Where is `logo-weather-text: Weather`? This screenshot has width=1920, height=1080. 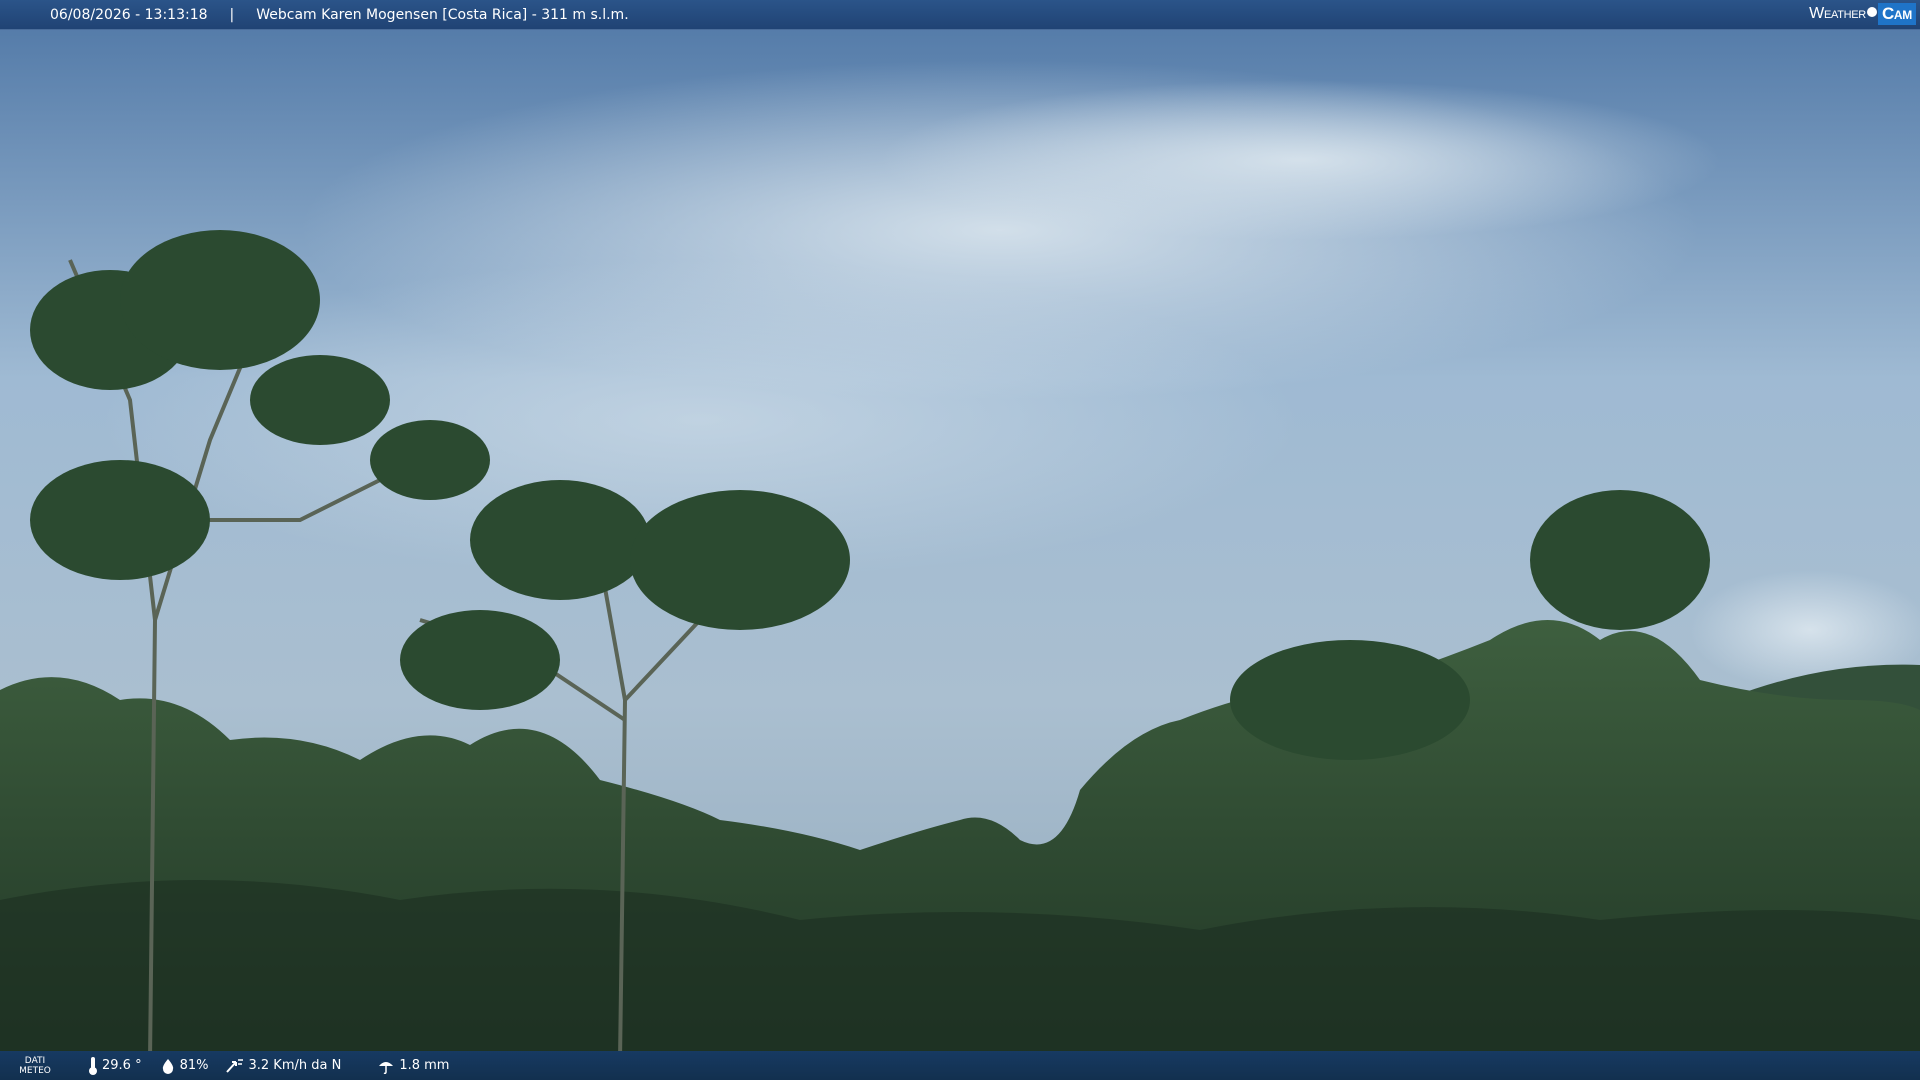
logo-weather-text: Weather is located at coordinates (1837, 13).